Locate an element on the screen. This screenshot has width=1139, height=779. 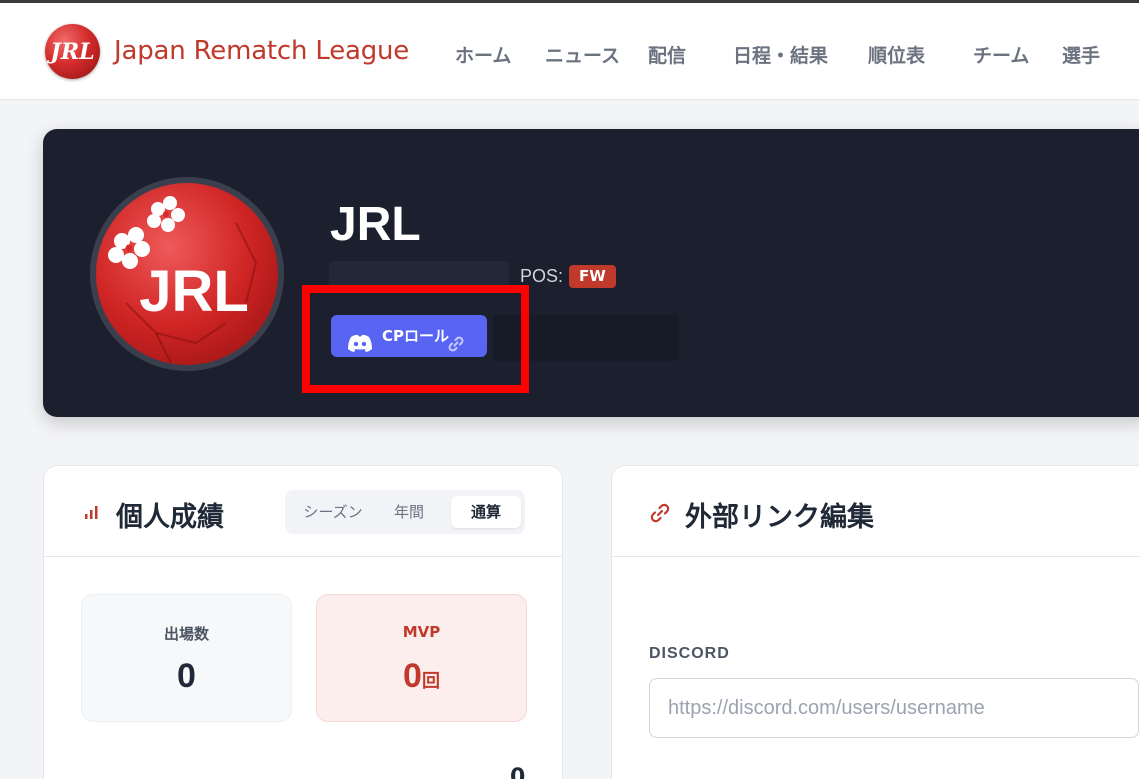
avatar: JRL is located at coordinates (187, 274).